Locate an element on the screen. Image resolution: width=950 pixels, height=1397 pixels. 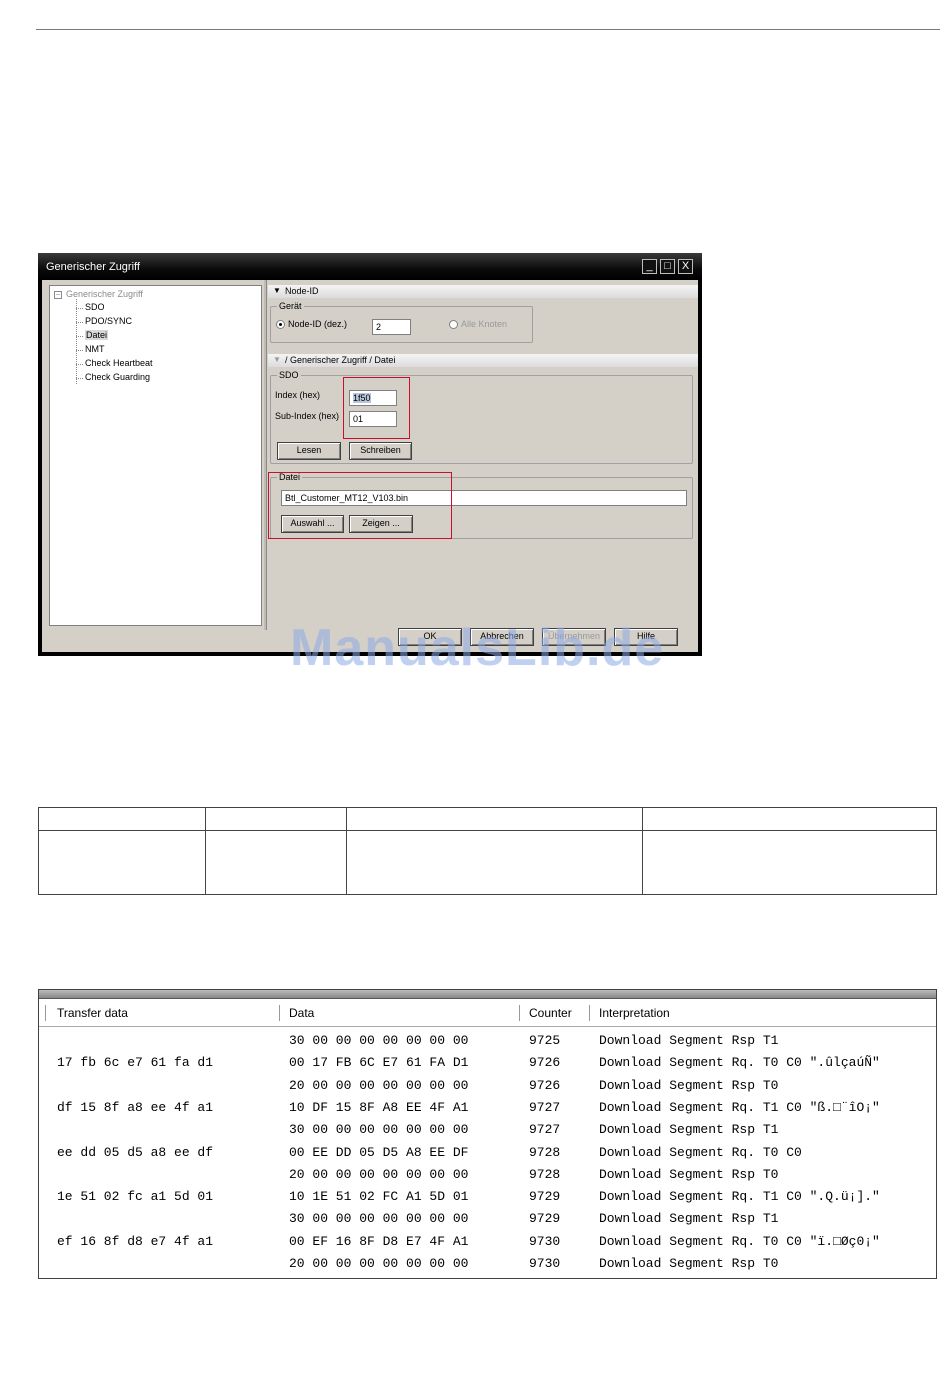
index-label: Index (hex) is located at coordinates (298, 395).